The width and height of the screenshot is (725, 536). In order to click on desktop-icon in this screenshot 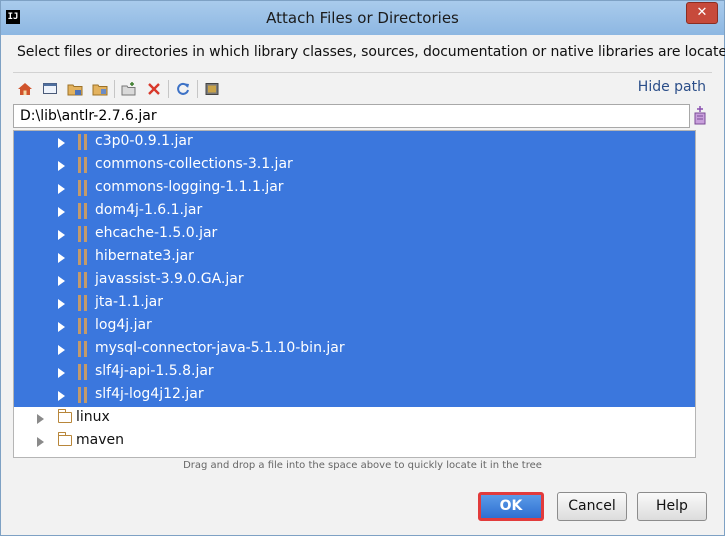, I will do `click(50, 88)`.